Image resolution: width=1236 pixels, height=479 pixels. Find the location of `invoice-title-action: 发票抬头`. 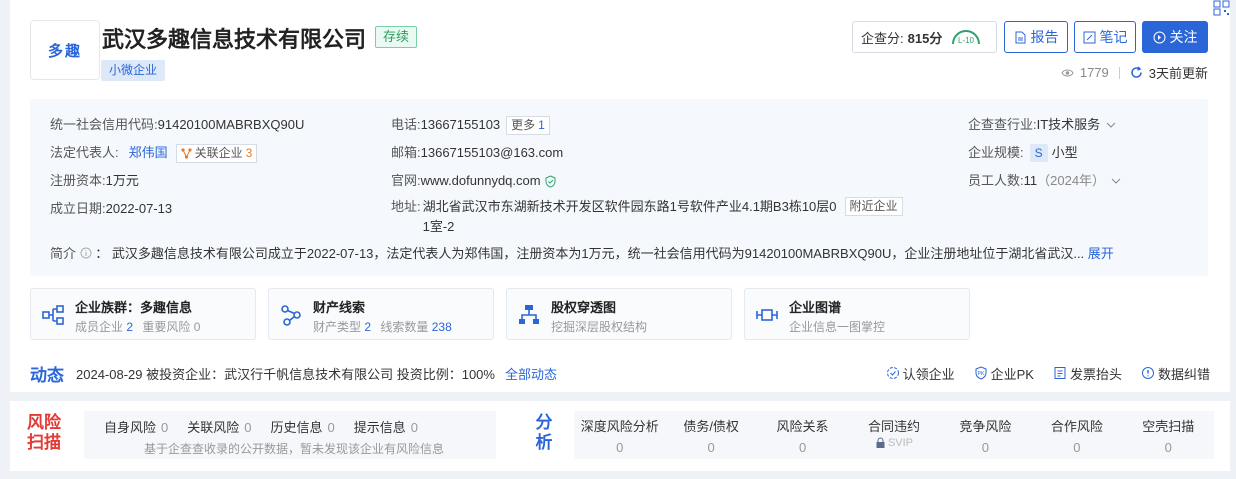

invoice-title-action: 发票抬头 is located at coordinates (1087, 373).